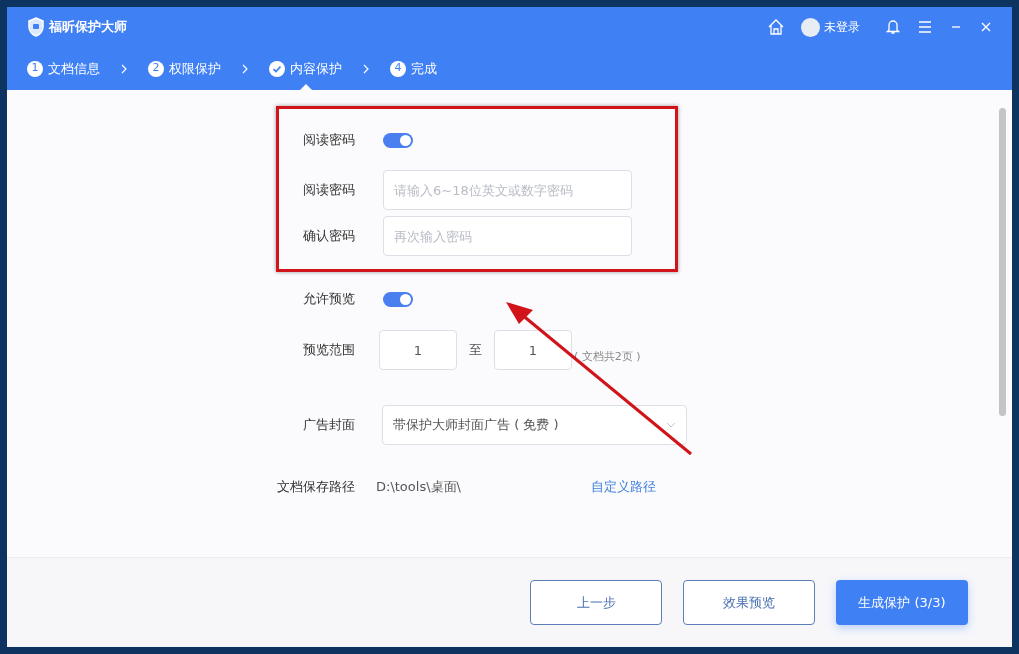 The width and height of the screenshot is (1019, 654). I want to click on step-number: 2, so click(156, 68).